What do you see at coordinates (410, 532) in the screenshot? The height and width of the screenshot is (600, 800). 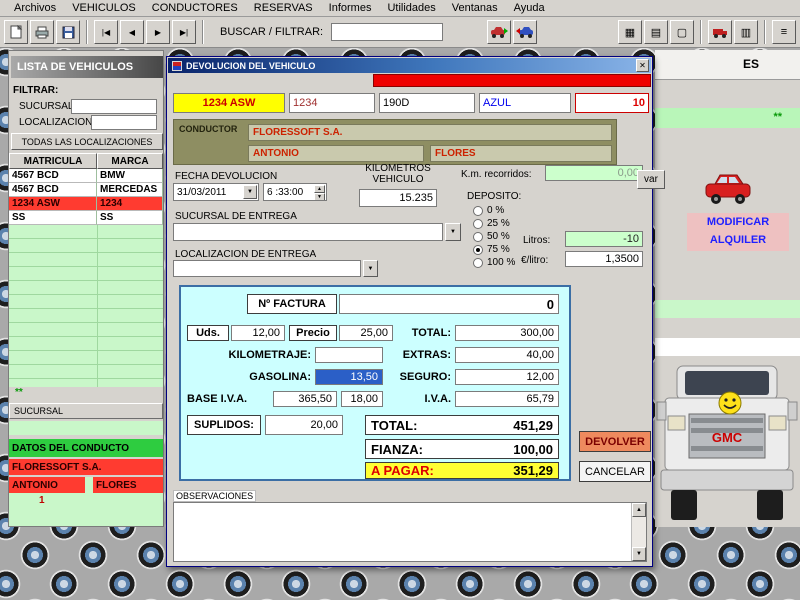 I see `observaciones-textarea: ▲ ▼` at bounding box center [410, 532].